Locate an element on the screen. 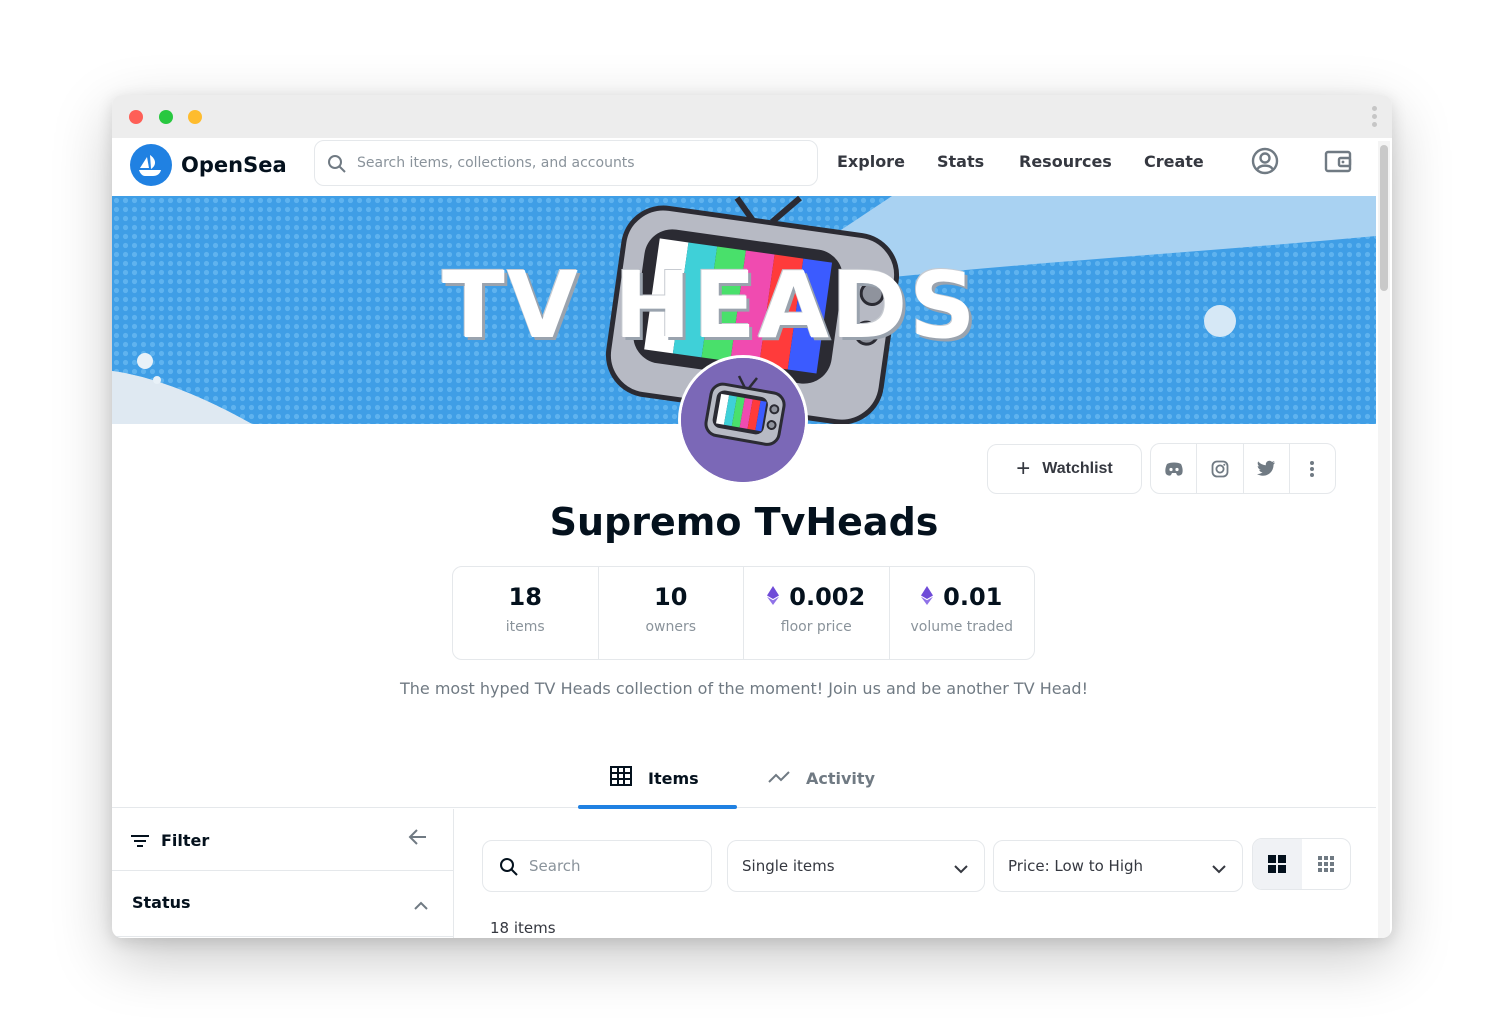 This screenshot has height=1018, width=1504. stat-label: volume traded is located at coordinates (962, 627).